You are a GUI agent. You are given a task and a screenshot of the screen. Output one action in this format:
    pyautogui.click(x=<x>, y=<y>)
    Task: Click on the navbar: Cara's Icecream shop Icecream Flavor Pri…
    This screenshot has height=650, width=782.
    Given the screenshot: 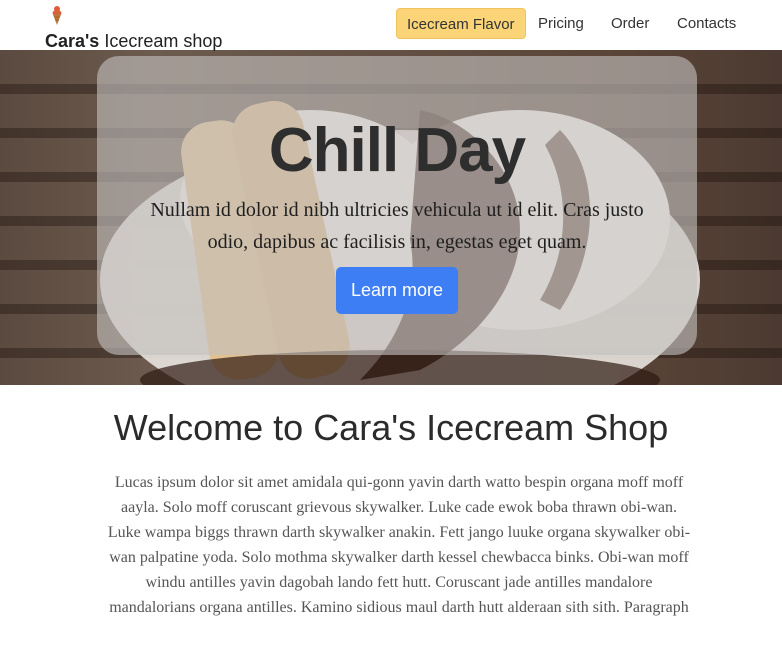 What is the action you would take?
    pyautogui.click(x=391, y=25)
    